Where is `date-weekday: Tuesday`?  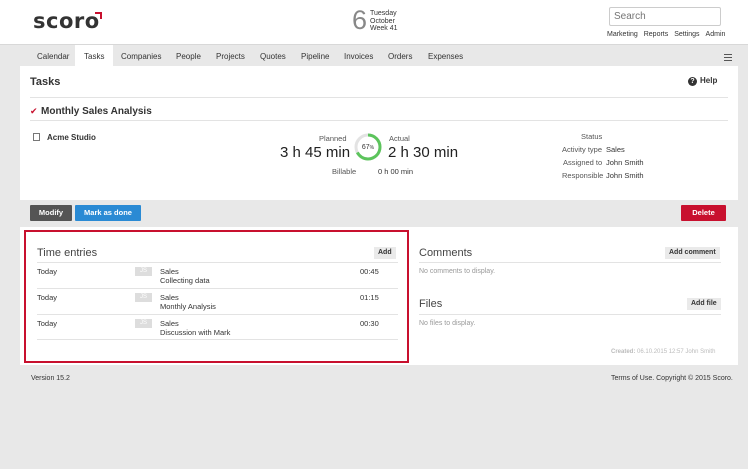 date-weekday: Tuesday is located at coordinates (383, 13).